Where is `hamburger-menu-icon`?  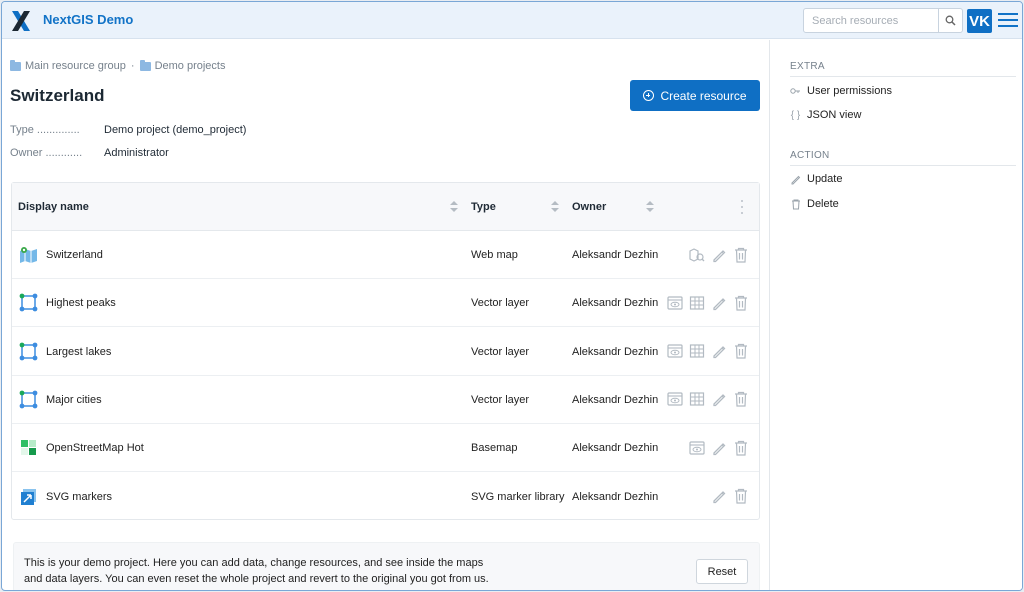 hamburger-menu-icon is located at coordinates (1008, 20).